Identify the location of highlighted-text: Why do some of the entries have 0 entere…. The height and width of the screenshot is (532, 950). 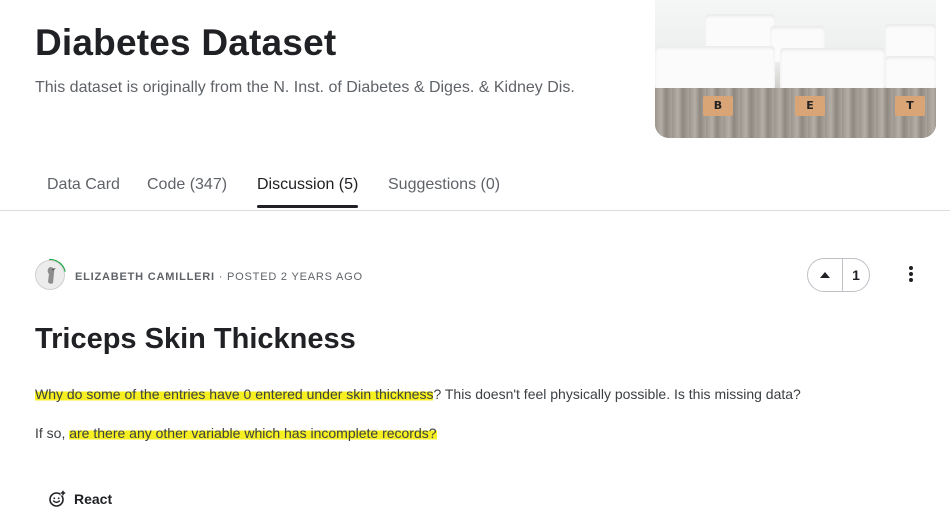
(234, 394).